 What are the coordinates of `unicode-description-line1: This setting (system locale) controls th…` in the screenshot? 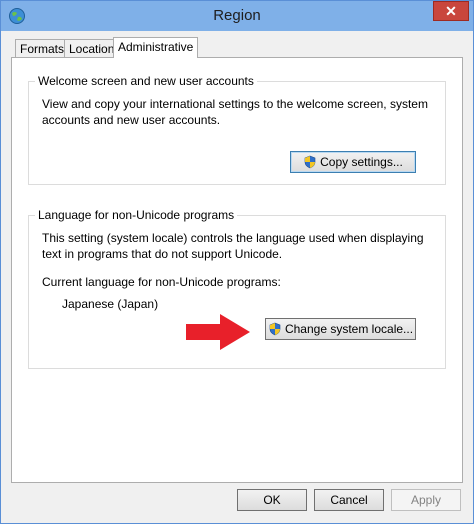 It's located at (233, 238).